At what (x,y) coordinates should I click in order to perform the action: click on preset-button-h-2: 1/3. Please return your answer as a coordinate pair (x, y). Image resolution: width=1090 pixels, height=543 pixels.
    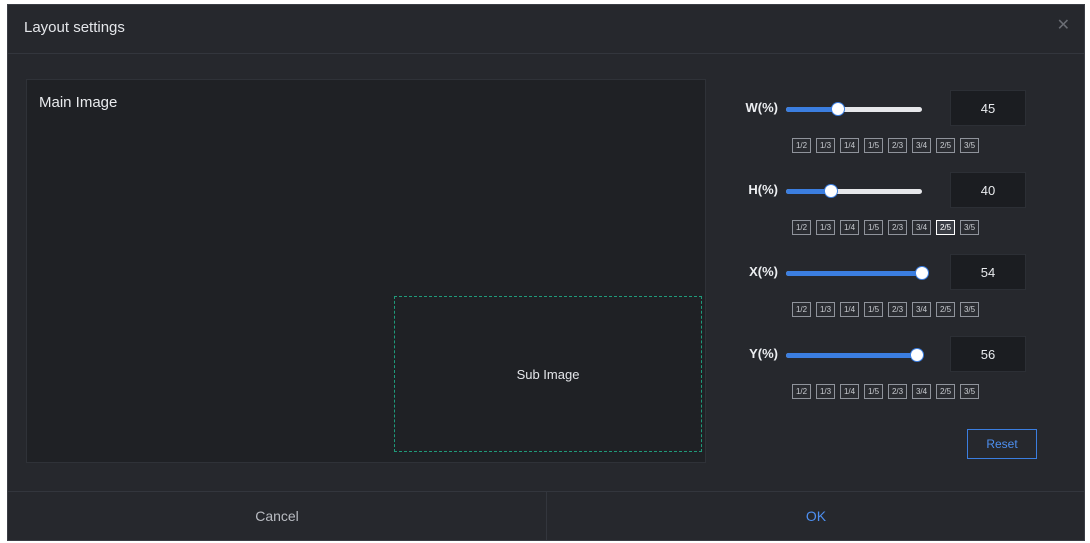
    Looking at the image, I should click on (825, 227).